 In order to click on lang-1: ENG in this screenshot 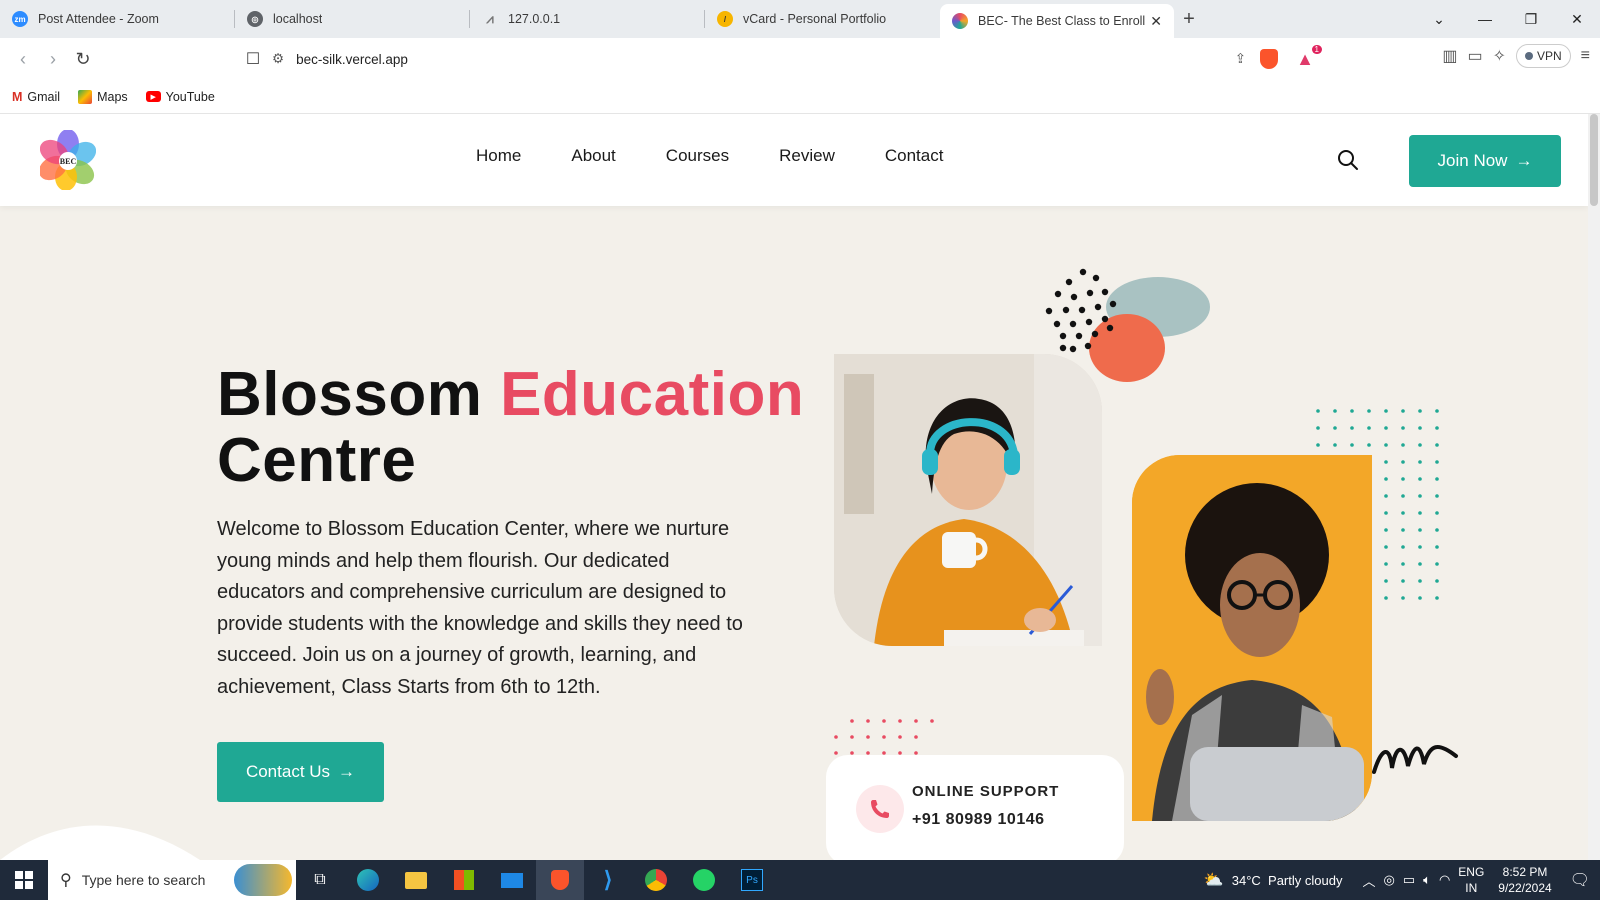, I will do `click(1471, 872)`.